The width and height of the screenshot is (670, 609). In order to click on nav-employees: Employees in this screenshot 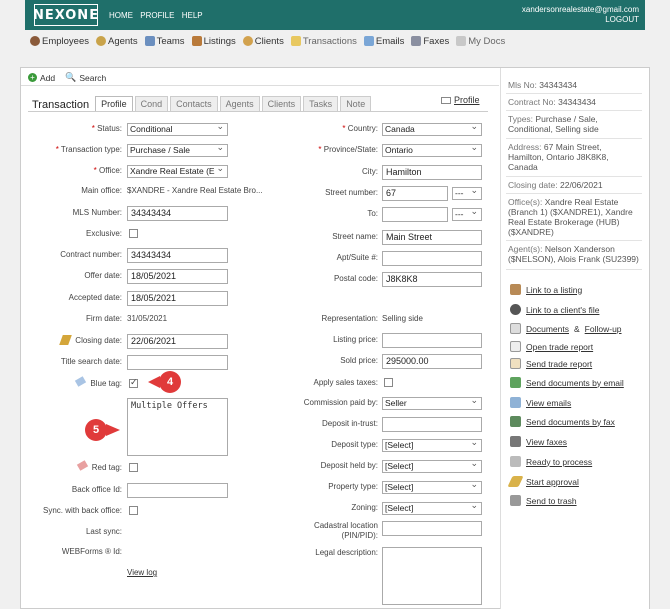, I will do `click(59, 41)`.